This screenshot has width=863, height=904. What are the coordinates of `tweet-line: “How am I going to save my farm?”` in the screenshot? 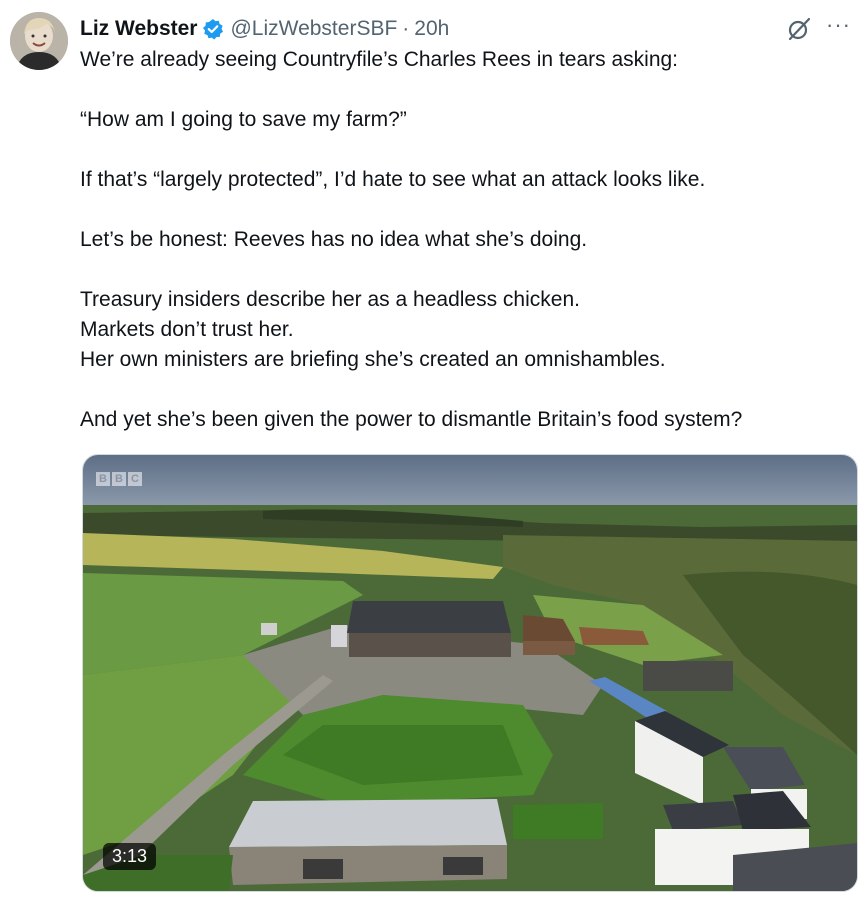 It's located at (243, 119).